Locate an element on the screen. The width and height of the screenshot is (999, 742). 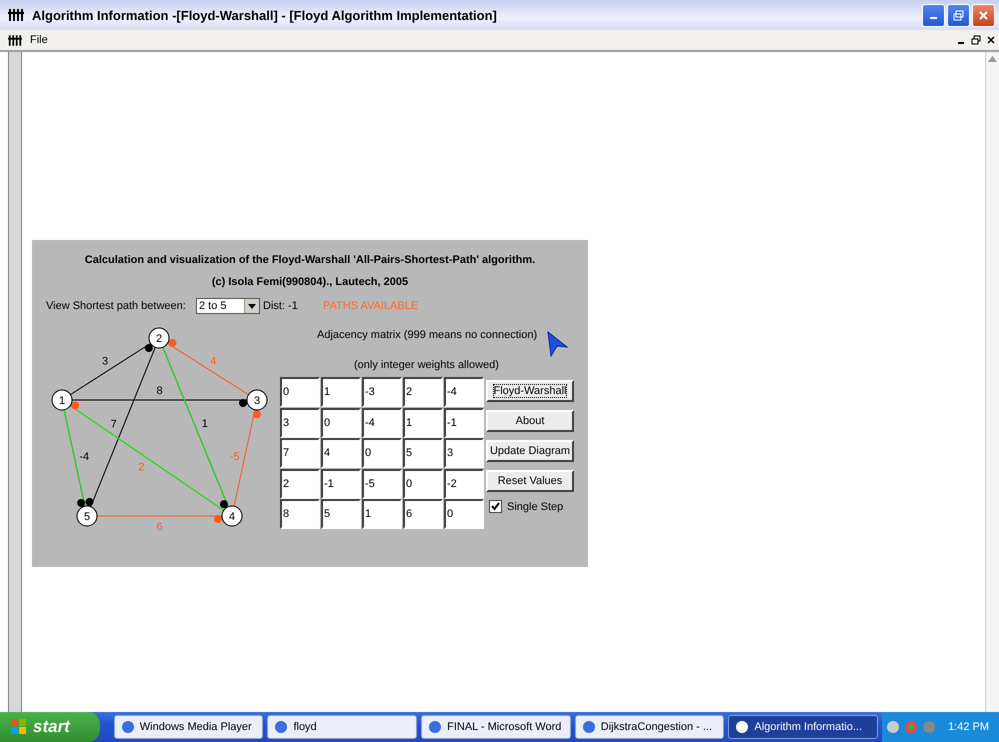
action-button: Update Diagram is located at coordinates (530, 451).